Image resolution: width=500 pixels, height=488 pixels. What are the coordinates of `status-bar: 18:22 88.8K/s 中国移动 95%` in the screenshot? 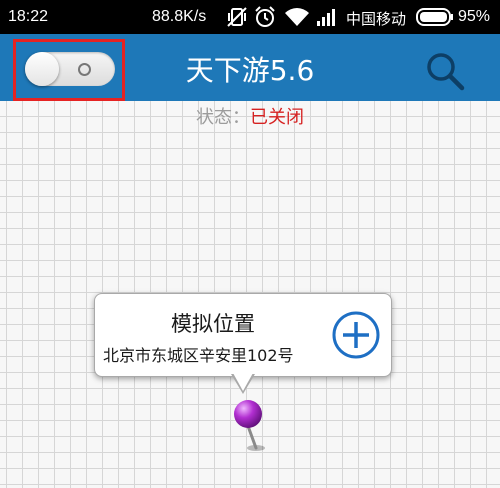 It's located at (250, 17).